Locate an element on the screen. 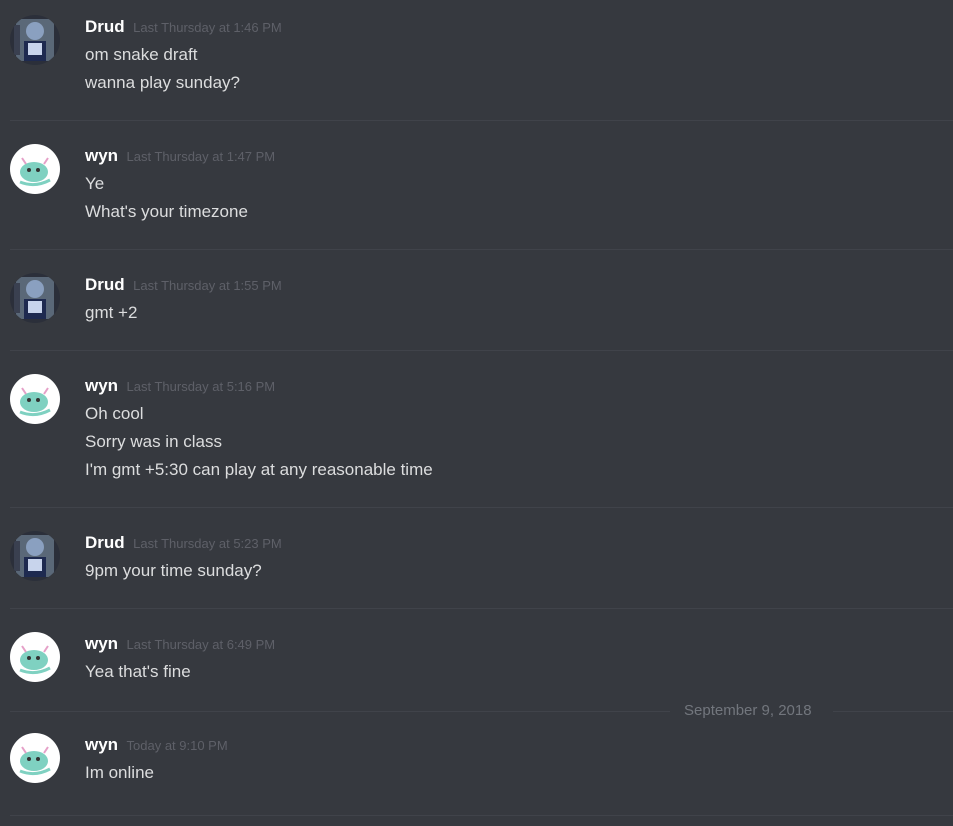  message-header: Drud Last Thursday at 1:55 PM is located at coordinates (183, 285).